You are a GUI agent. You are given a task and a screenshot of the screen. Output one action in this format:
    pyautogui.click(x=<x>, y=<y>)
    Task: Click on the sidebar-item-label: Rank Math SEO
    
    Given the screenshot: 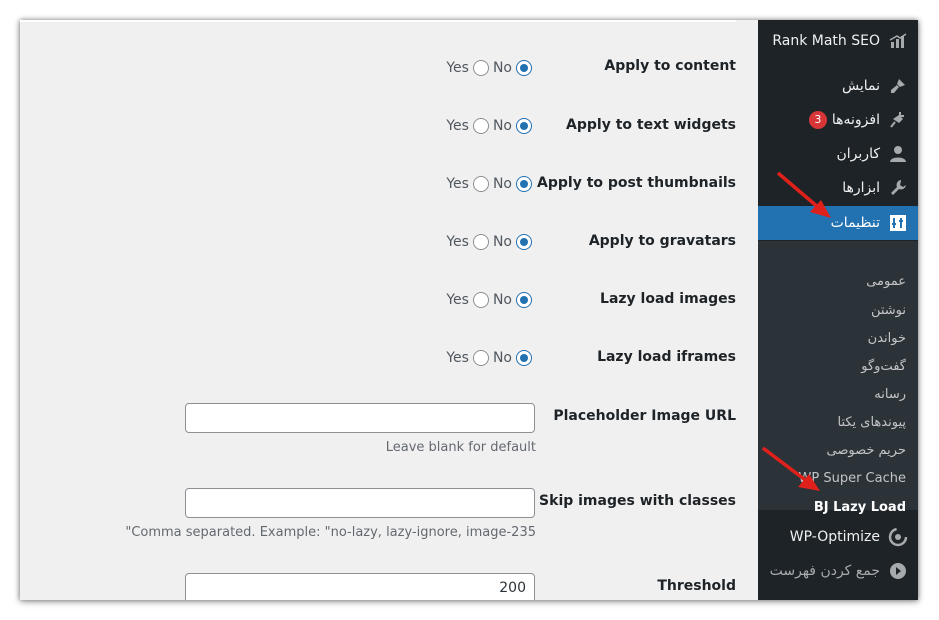 What is the action you would take?
    pyautogui.click(x=826, y=41)
    